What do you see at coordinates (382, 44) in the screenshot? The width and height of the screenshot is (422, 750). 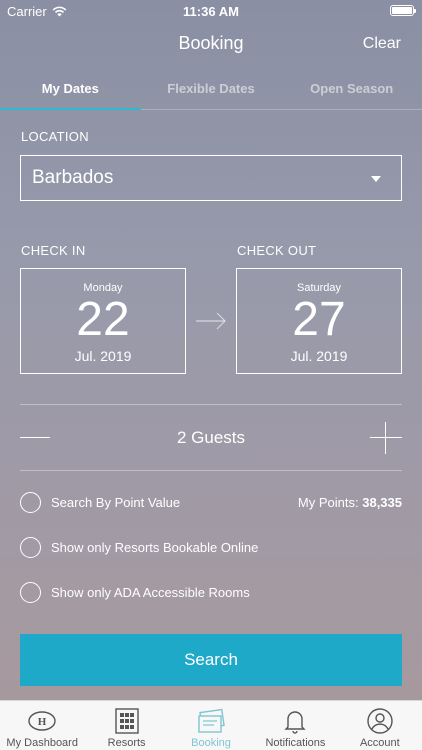 I see `clear-button: Clear` at bounding box center [382, 44].